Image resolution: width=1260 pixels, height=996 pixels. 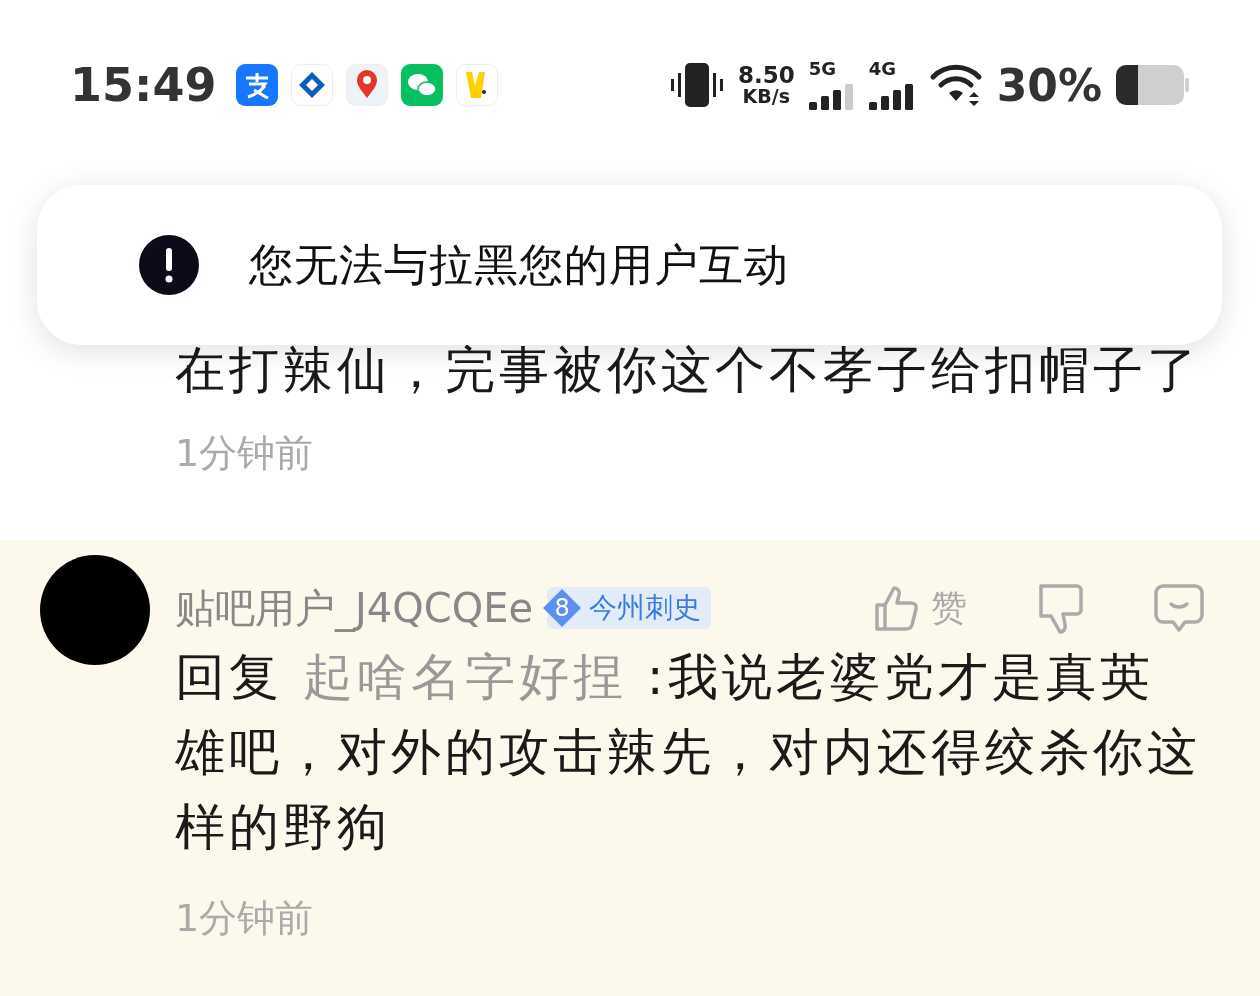 I want to click on battery-icon, so click(x=1153, y=85).